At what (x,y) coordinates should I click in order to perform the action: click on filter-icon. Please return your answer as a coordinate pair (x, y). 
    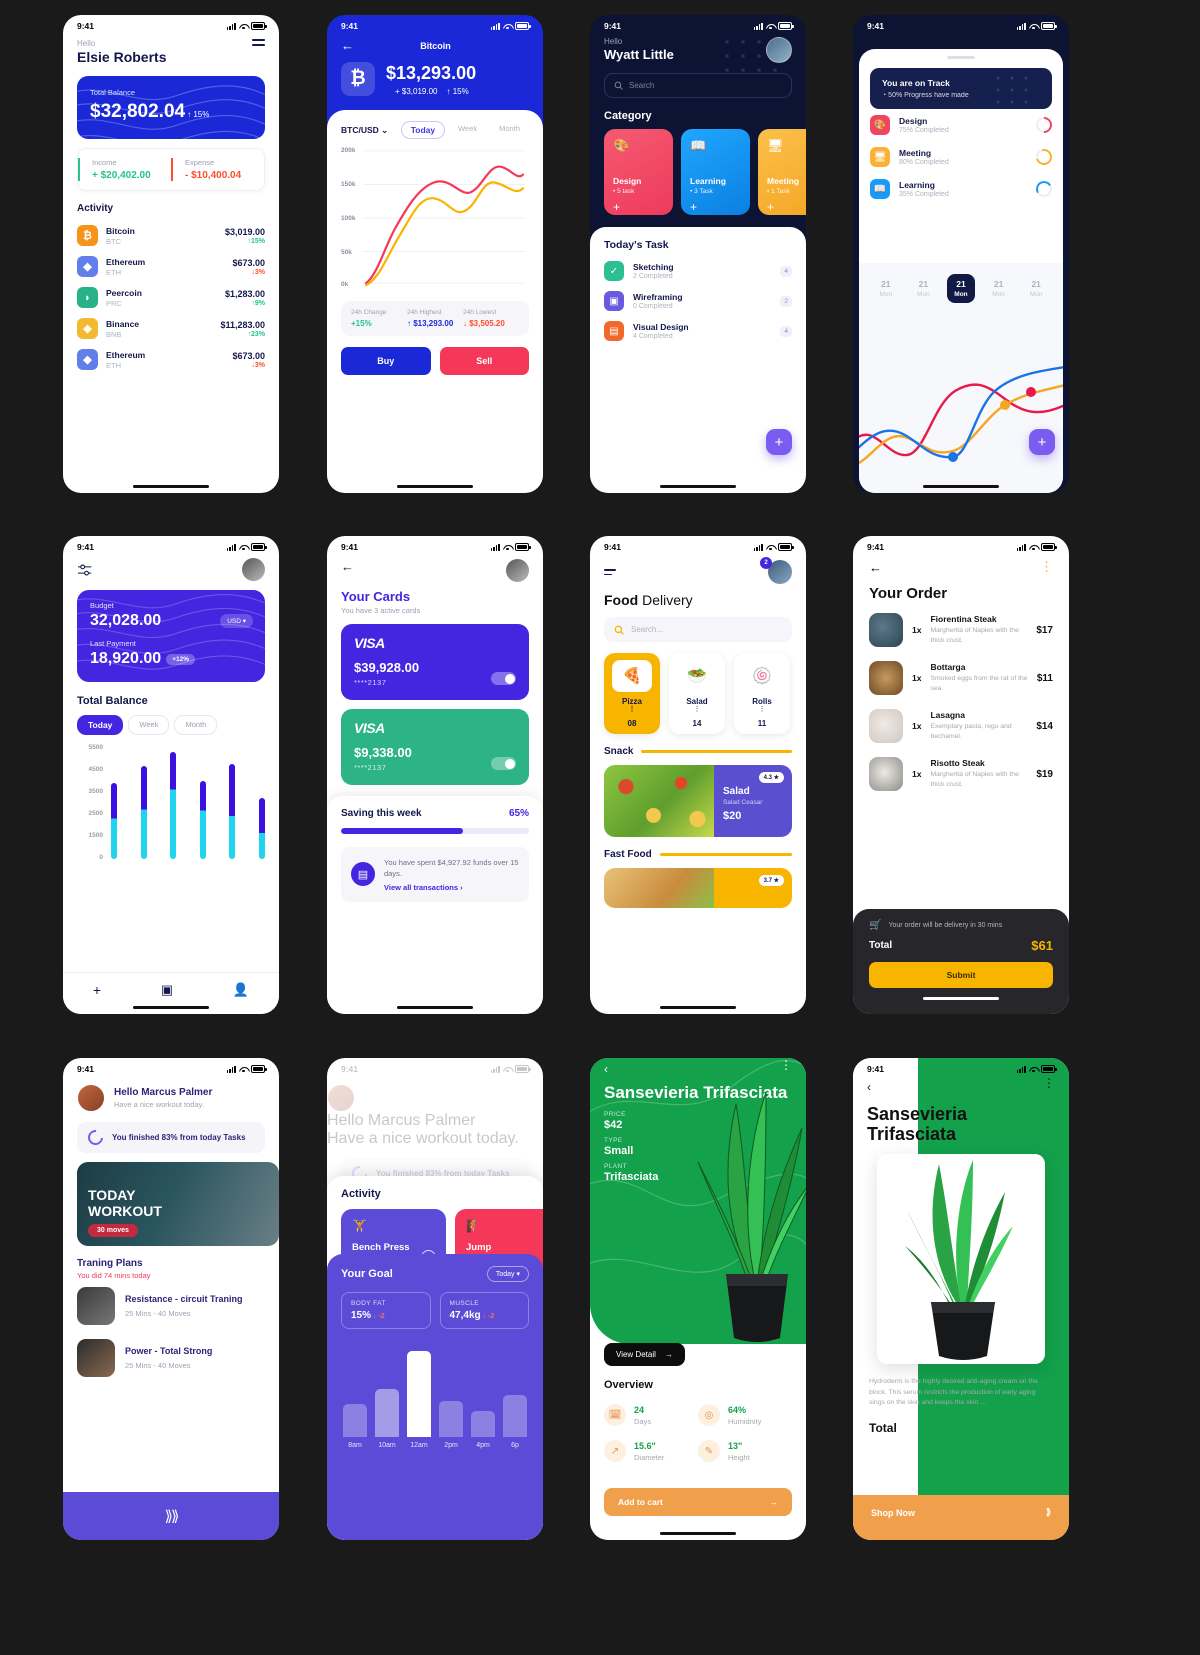
    Looking at the image, I should click on (85, 570).